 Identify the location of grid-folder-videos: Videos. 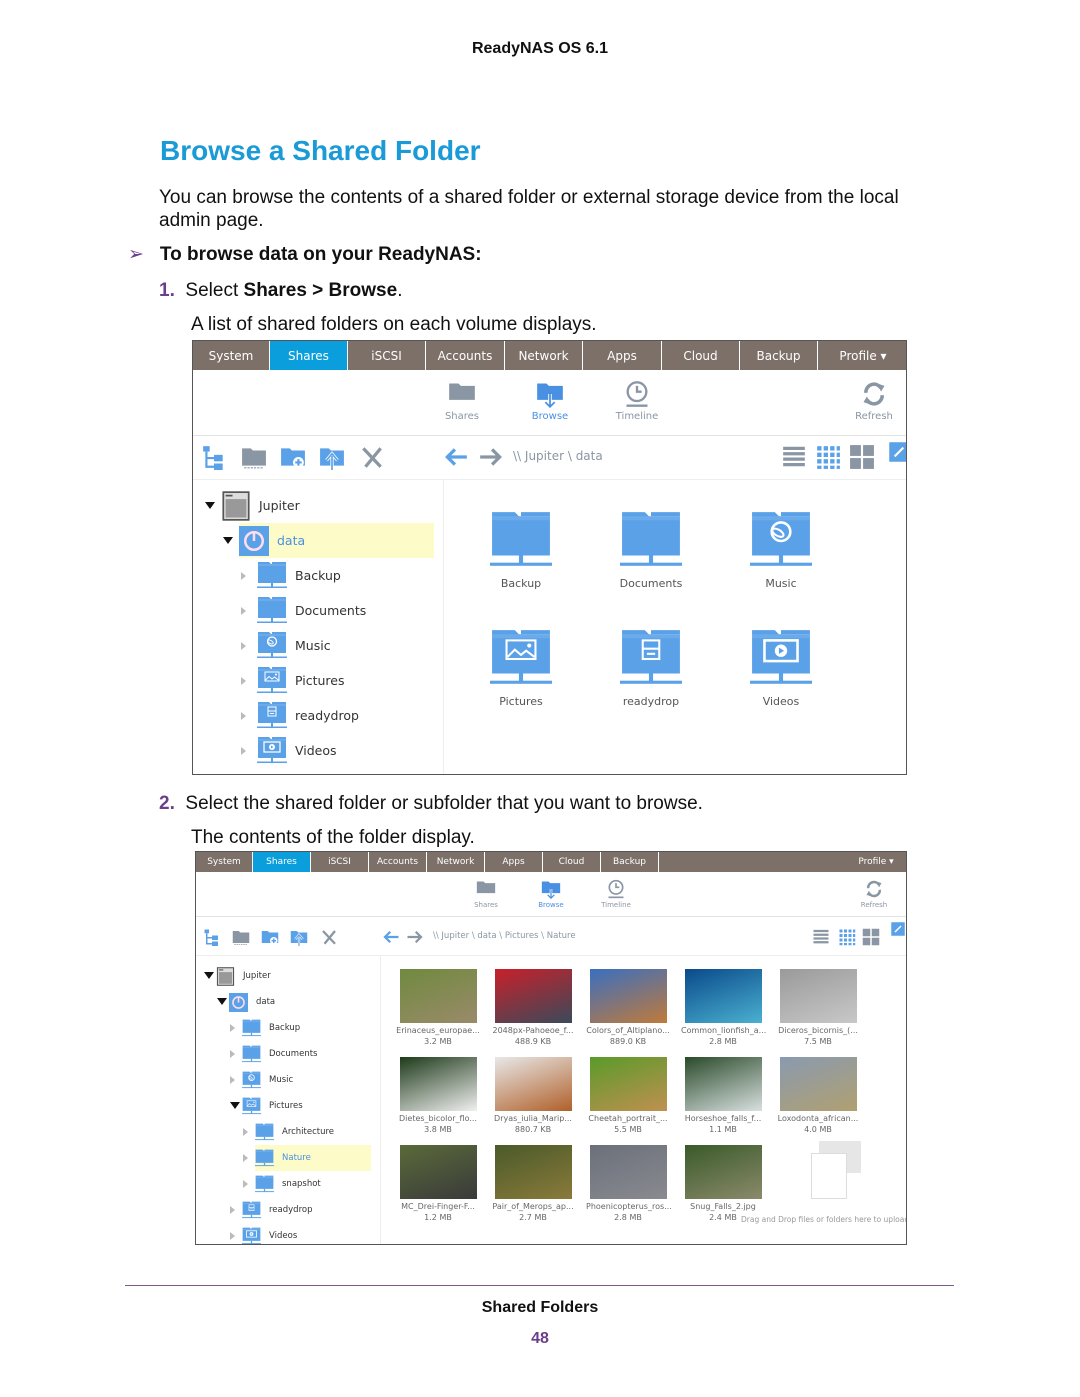
(781, 668).